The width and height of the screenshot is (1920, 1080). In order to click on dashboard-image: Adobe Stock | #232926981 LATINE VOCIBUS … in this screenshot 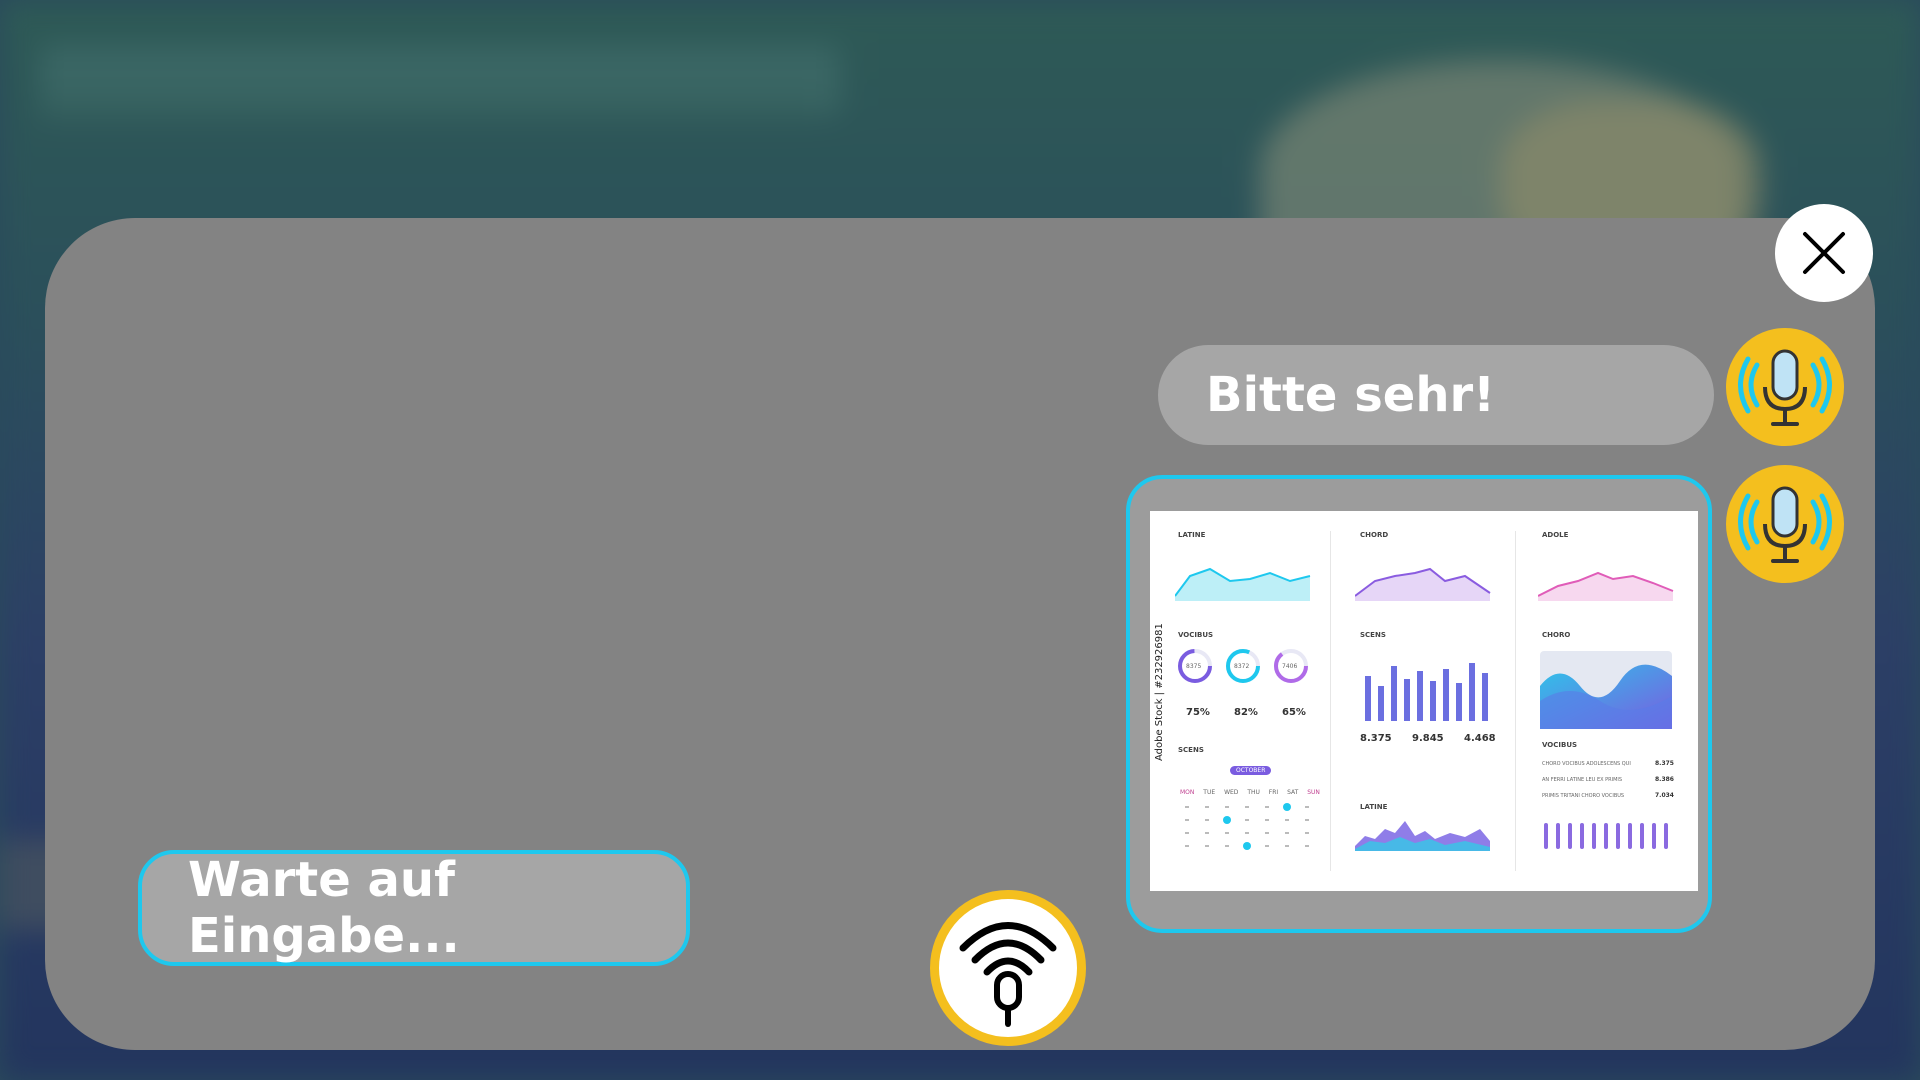, I will do `click(1424, 701)`.